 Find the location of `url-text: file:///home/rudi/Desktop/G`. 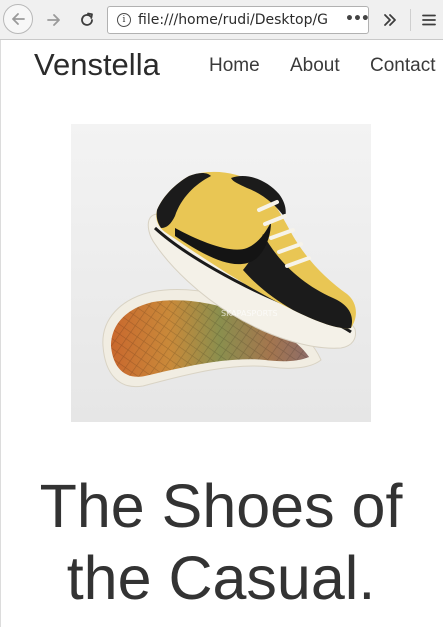

url-text: file:///home/rudi/Desktop/G is located at coordinates (240, 20).